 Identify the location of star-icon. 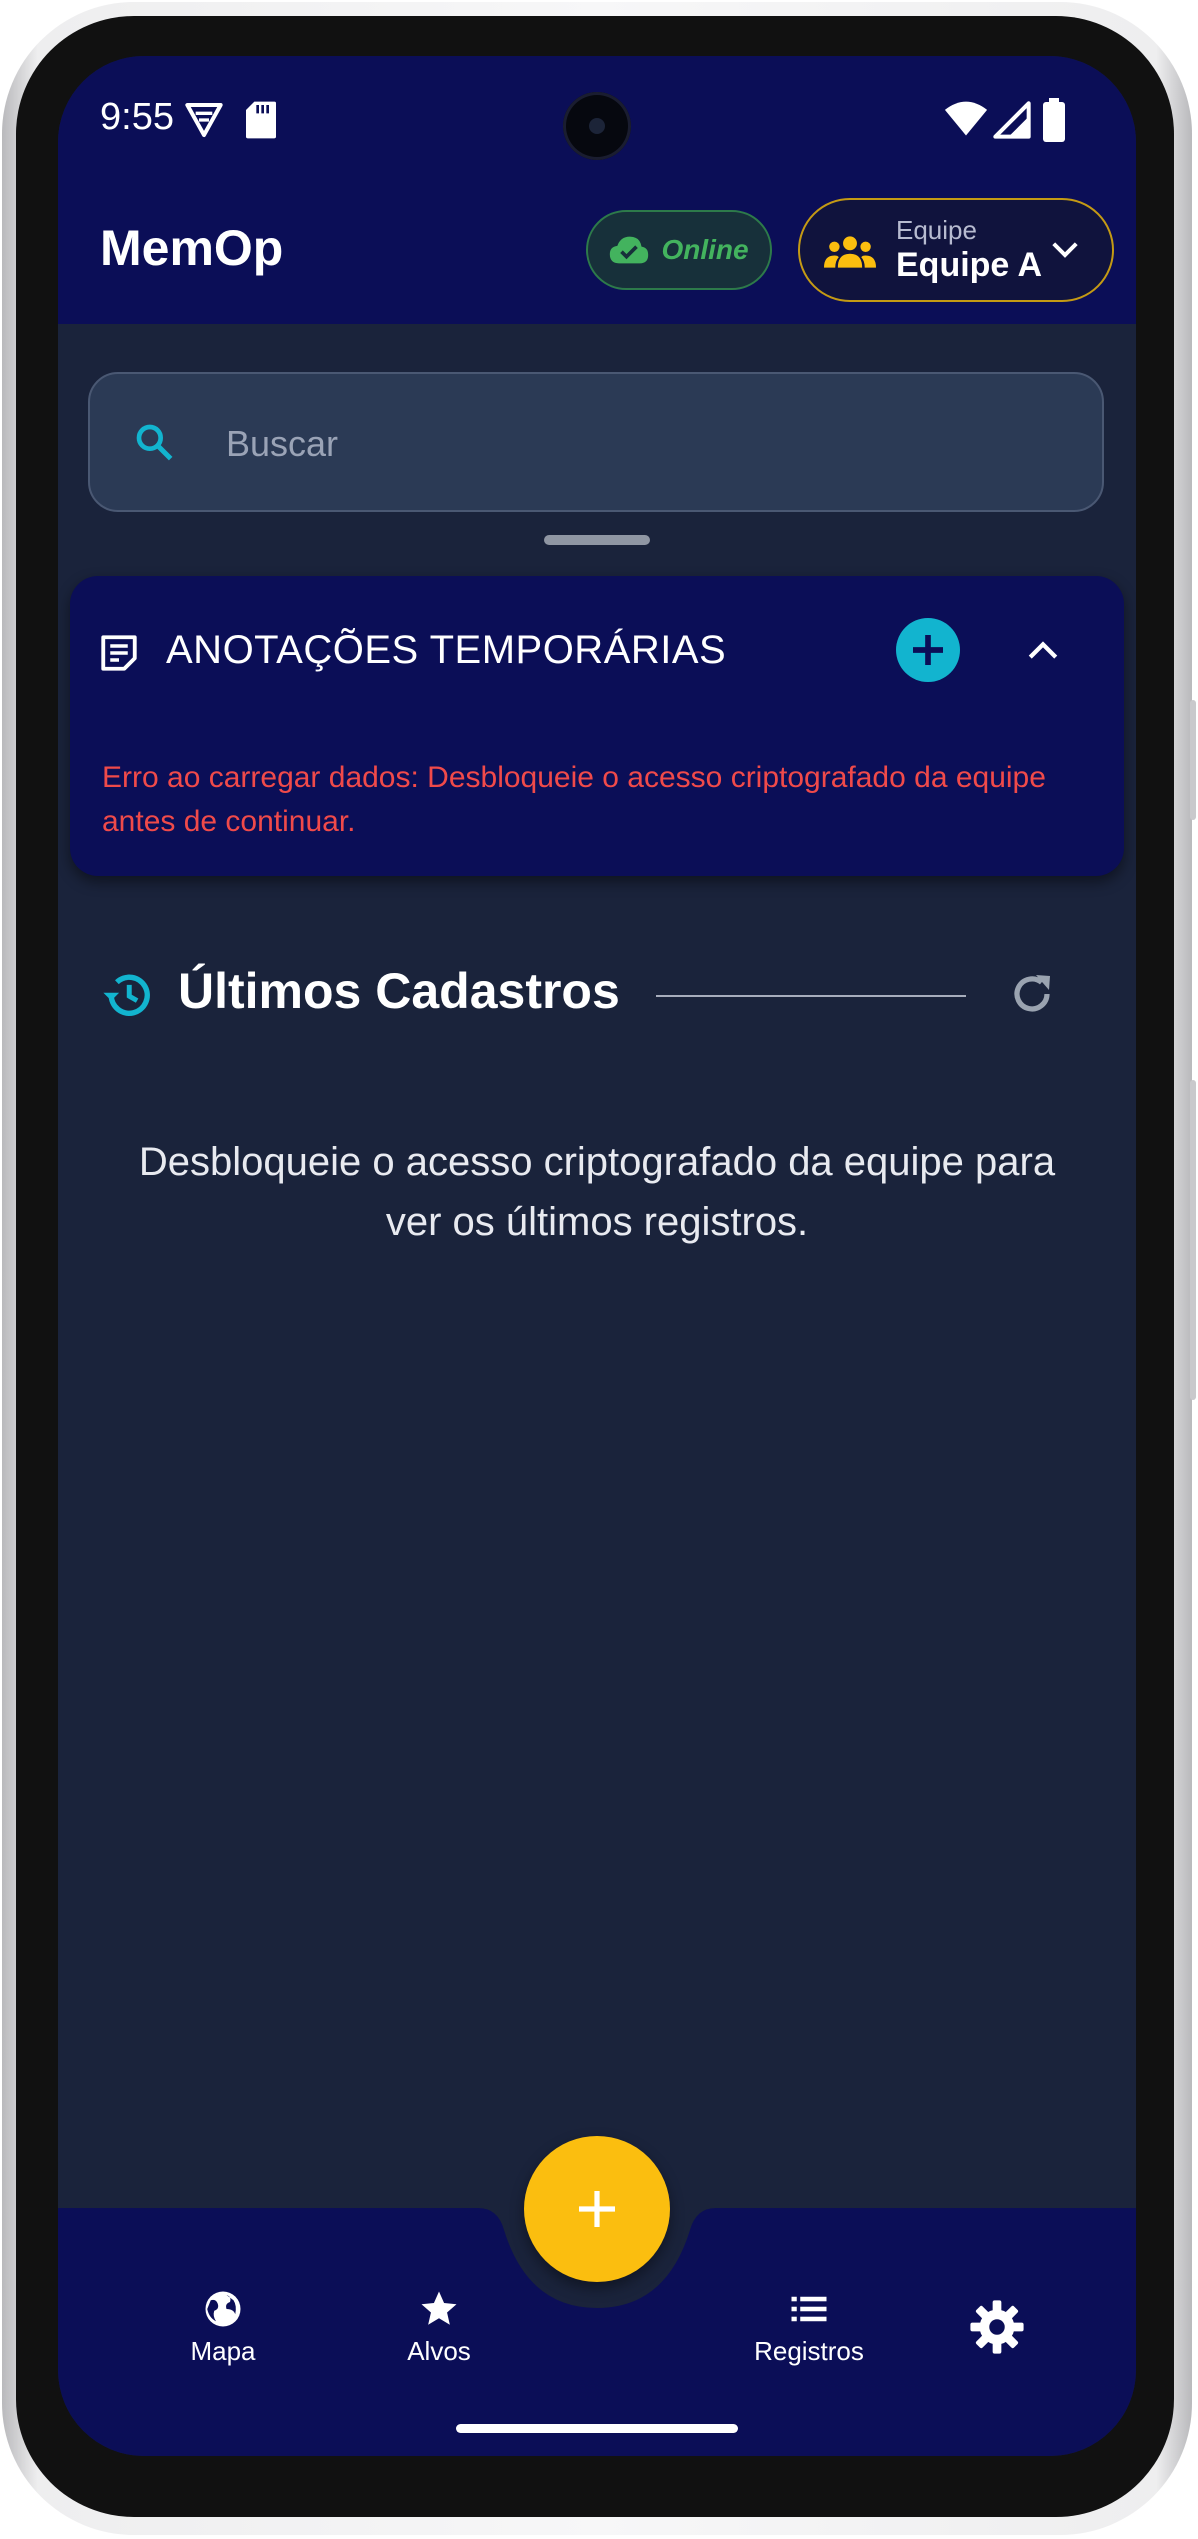
(439, 2308).